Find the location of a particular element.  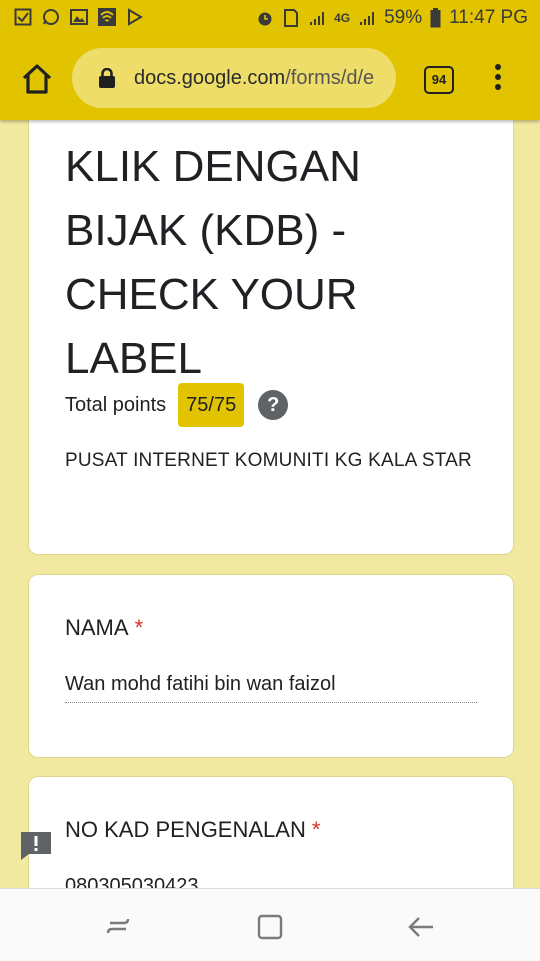

checkbox-notification-icon is located at coordinates (23, 17).